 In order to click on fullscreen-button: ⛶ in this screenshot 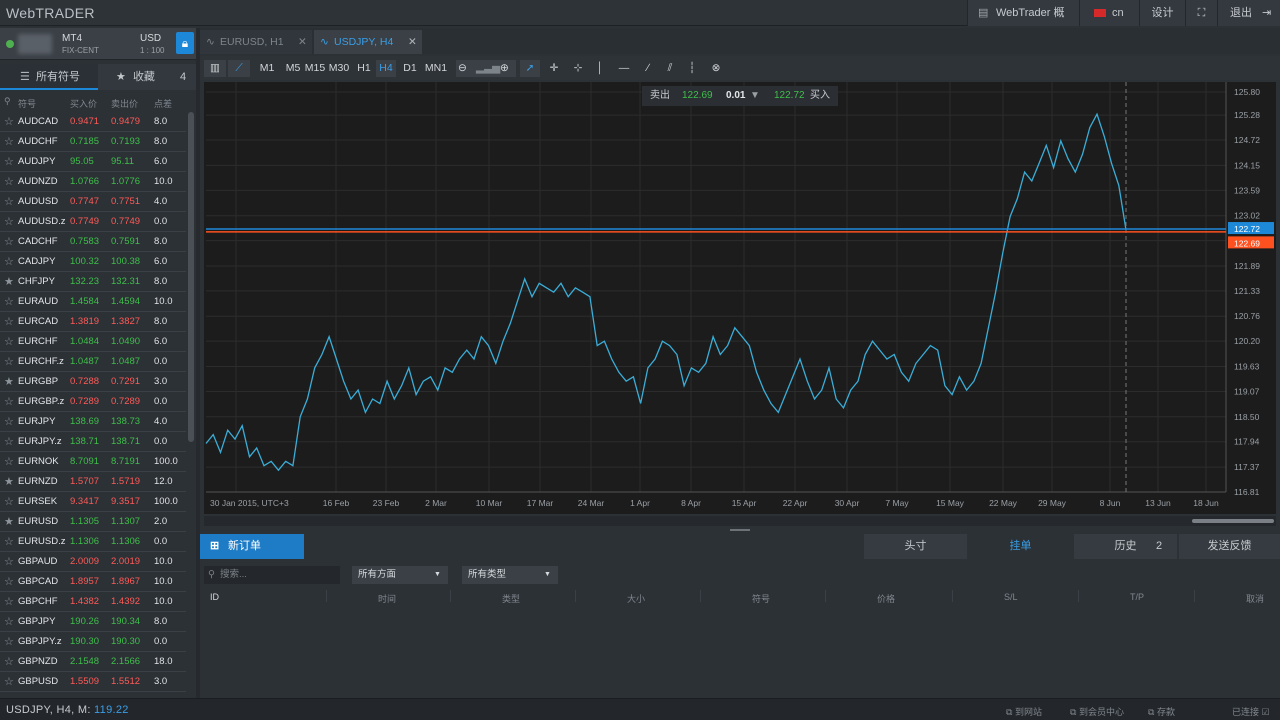, I will do `click(1201, 13)`.